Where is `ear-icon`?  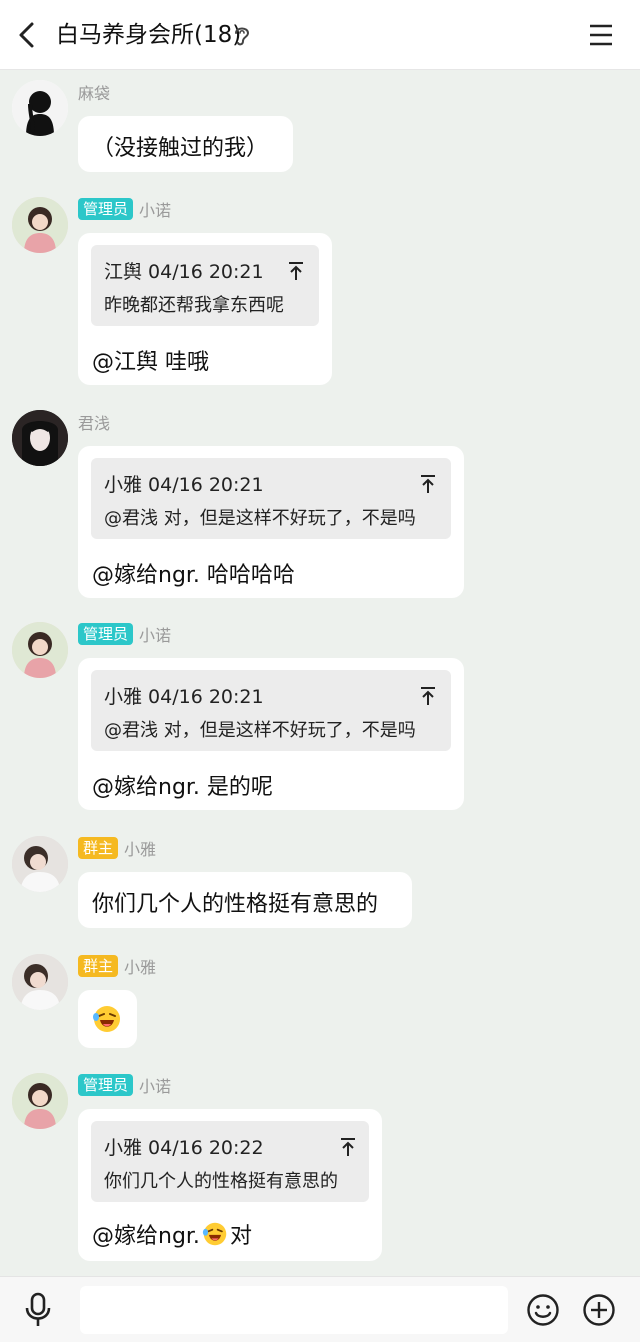 ear-icon is located at coordinates (242, 36).